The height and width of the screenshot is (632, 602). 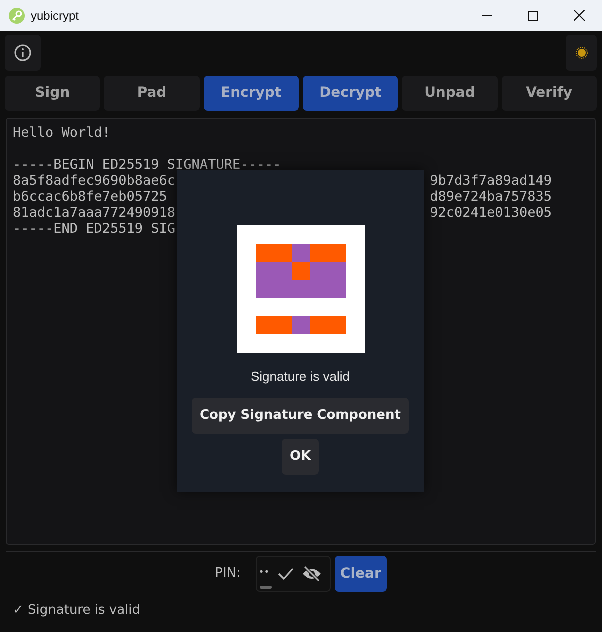 I want to click on close-icon, so click(x=579, y=15).